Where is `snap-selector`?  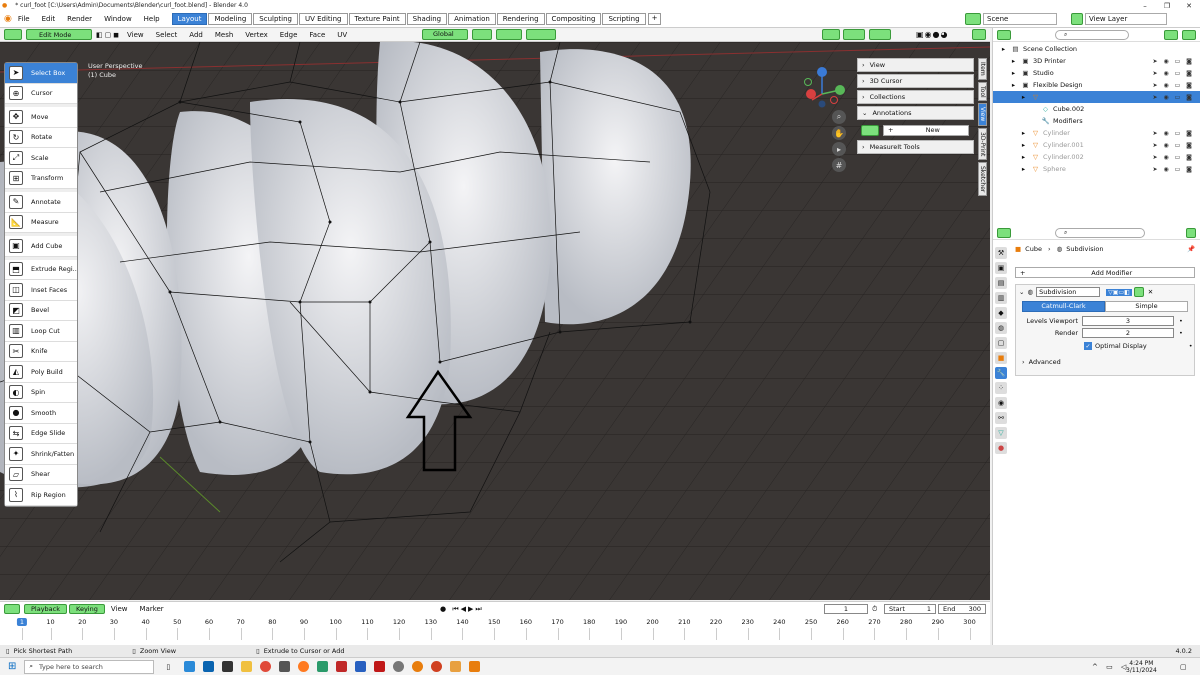 snap-selector is located at coordinates (509, 34).